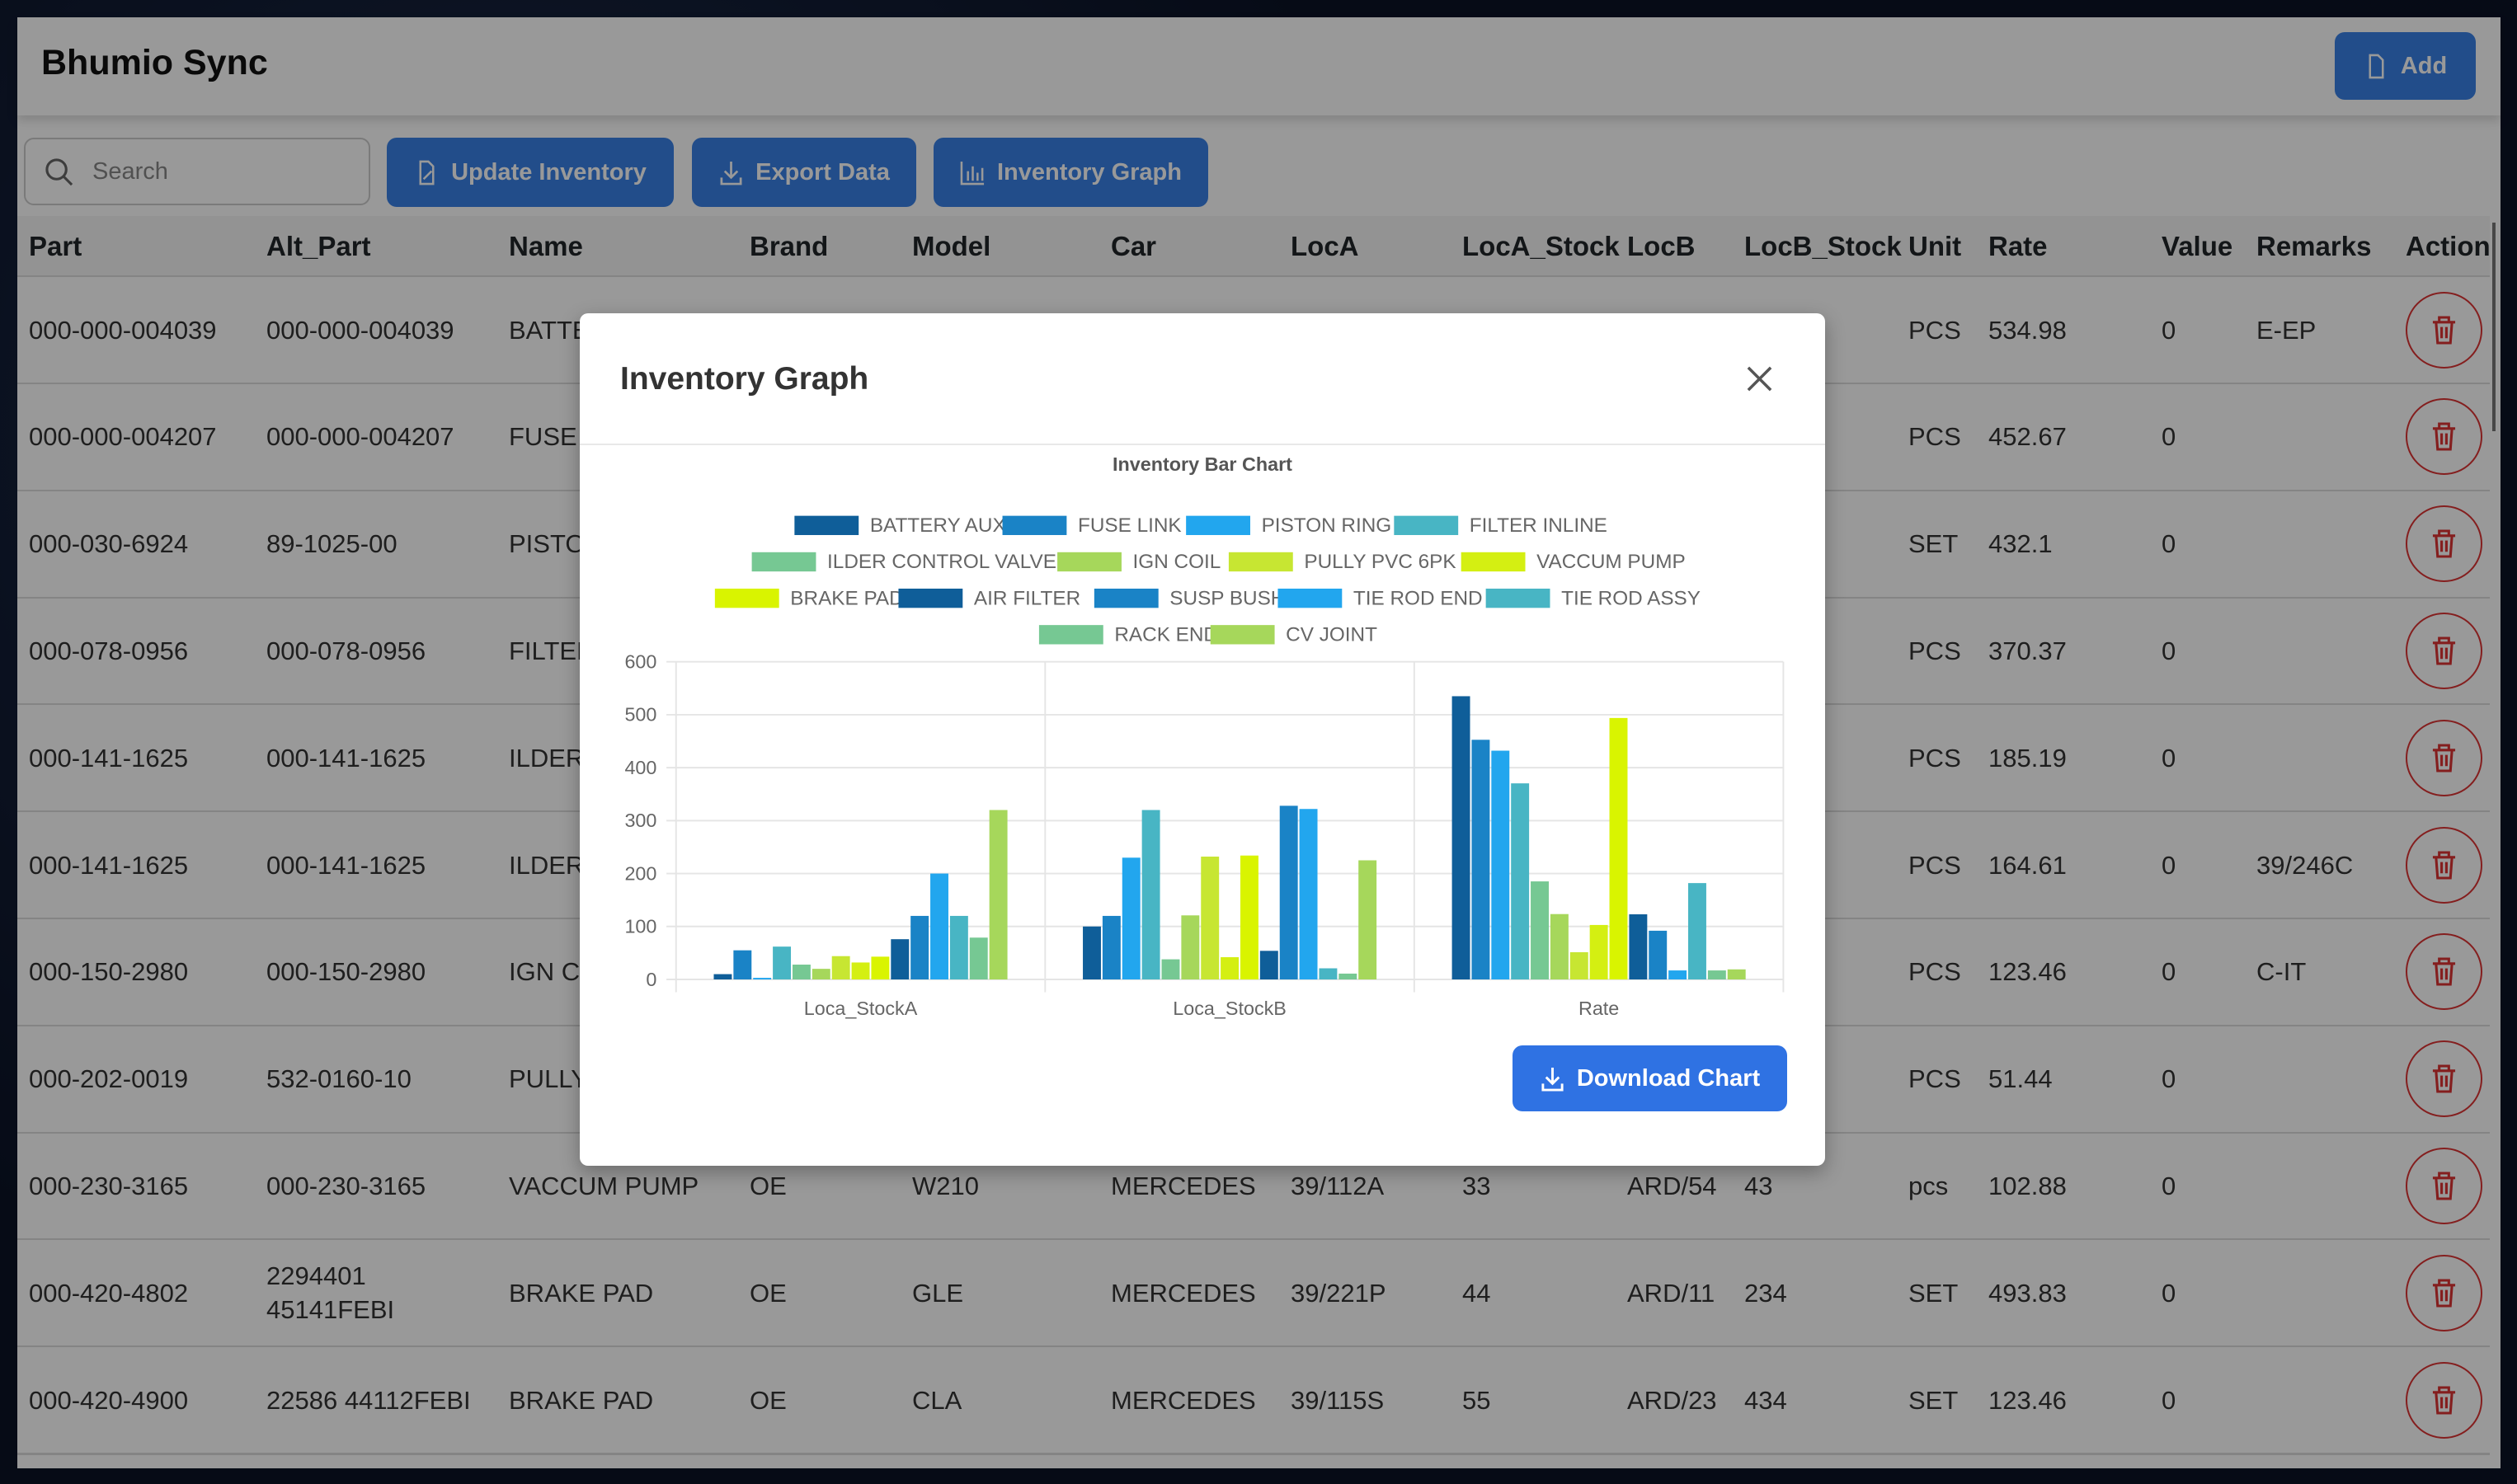 This screenshot has width=2517, height=1484. I want to click on x-tick-label: Rate, so click(1599, 1009).